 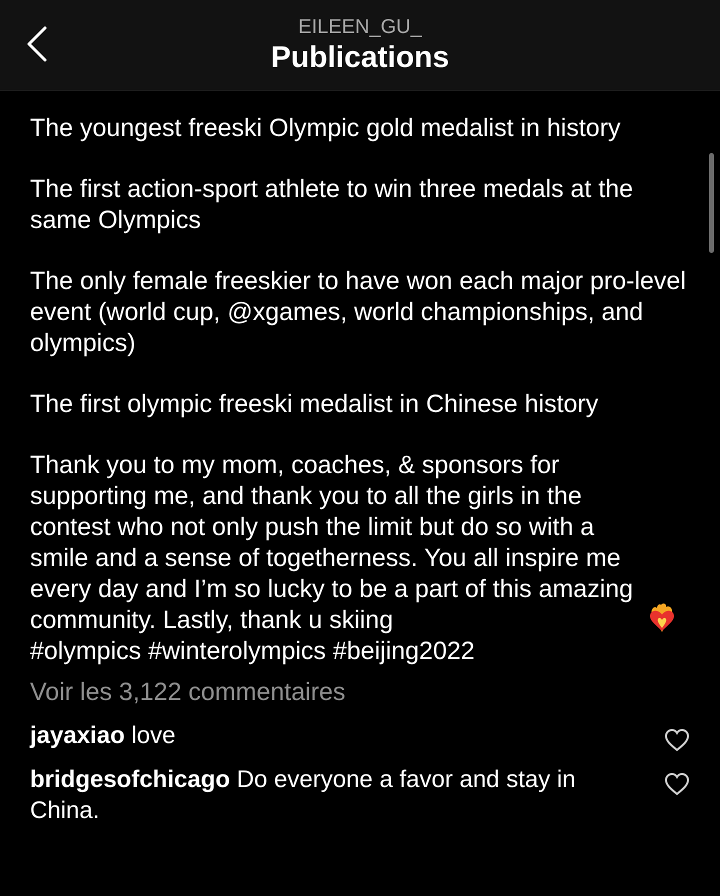 I want to click on comment-text: bridgesofchicago Do everyone a favor and stay in China., so click(x=303, y=795).